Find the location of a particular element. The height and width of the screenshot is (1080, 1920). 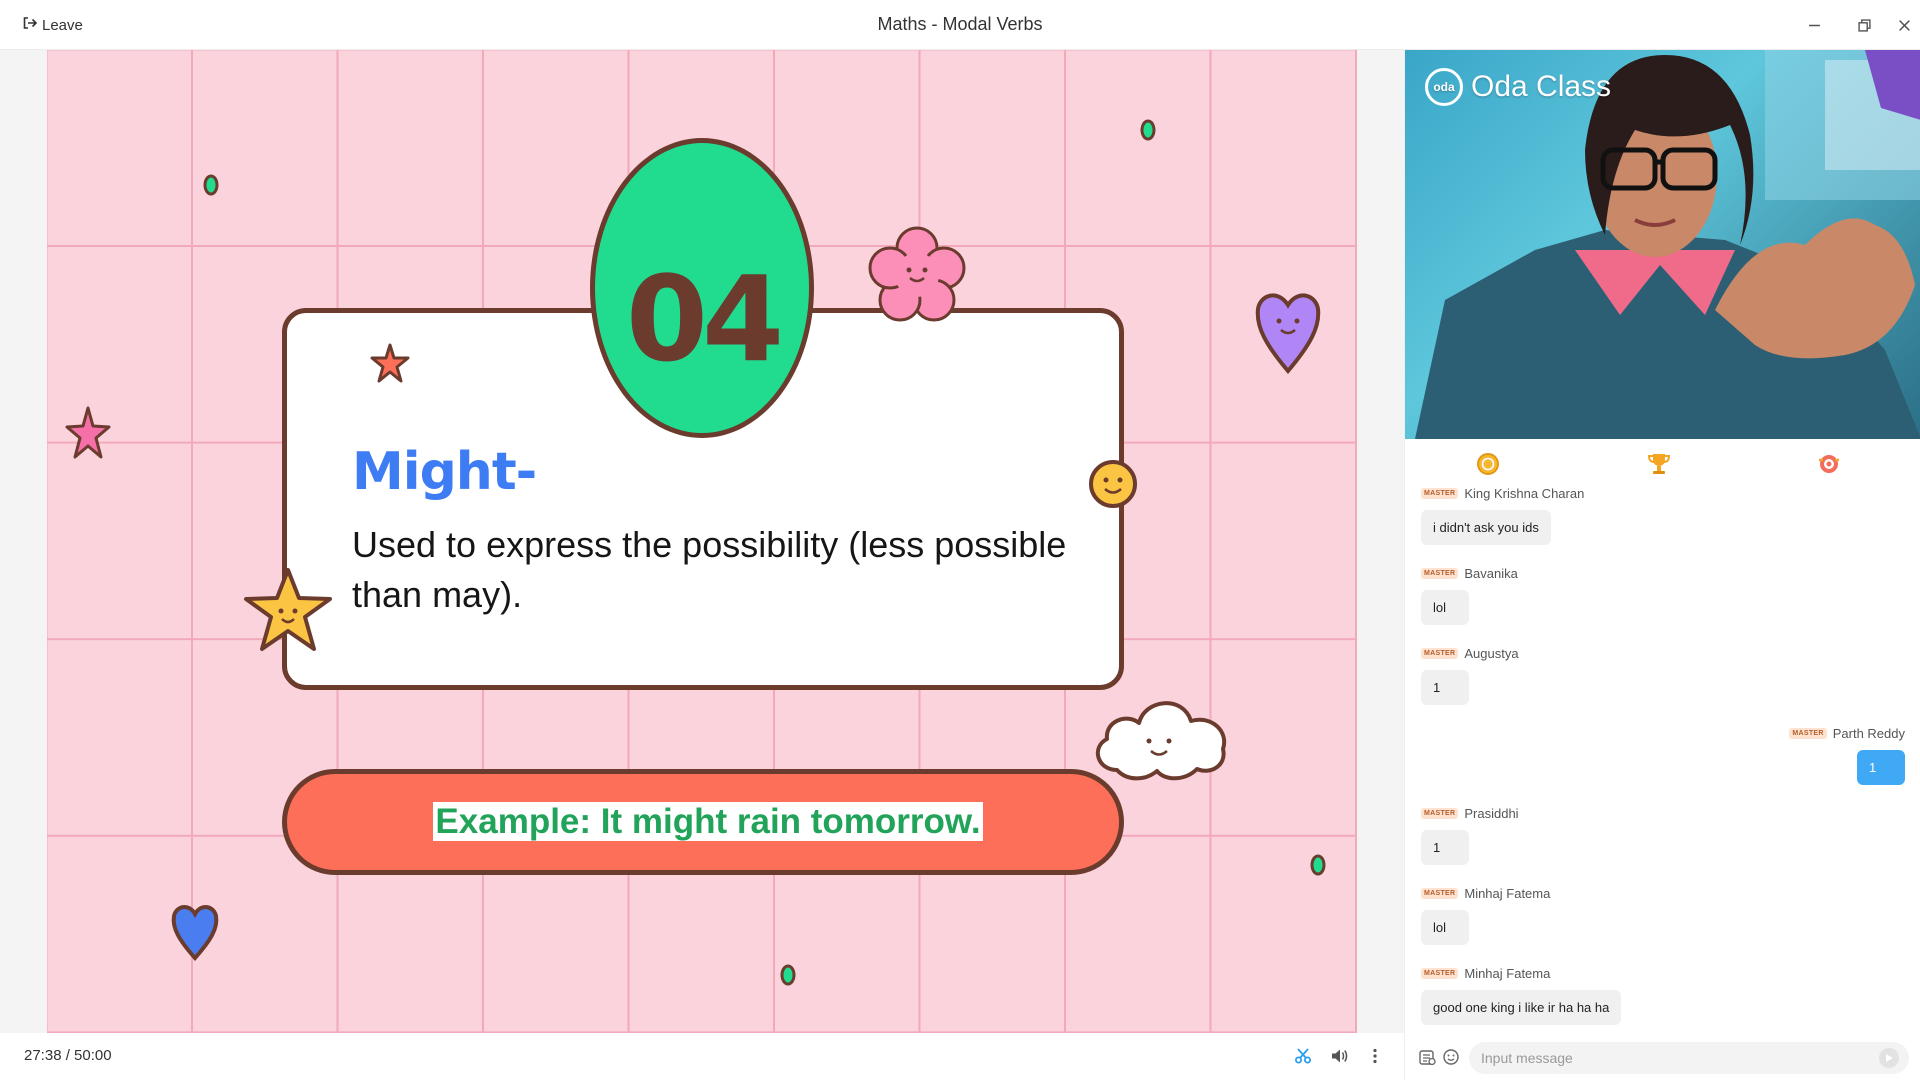

clipboard-icon is located at coordinates (1427, 1058).